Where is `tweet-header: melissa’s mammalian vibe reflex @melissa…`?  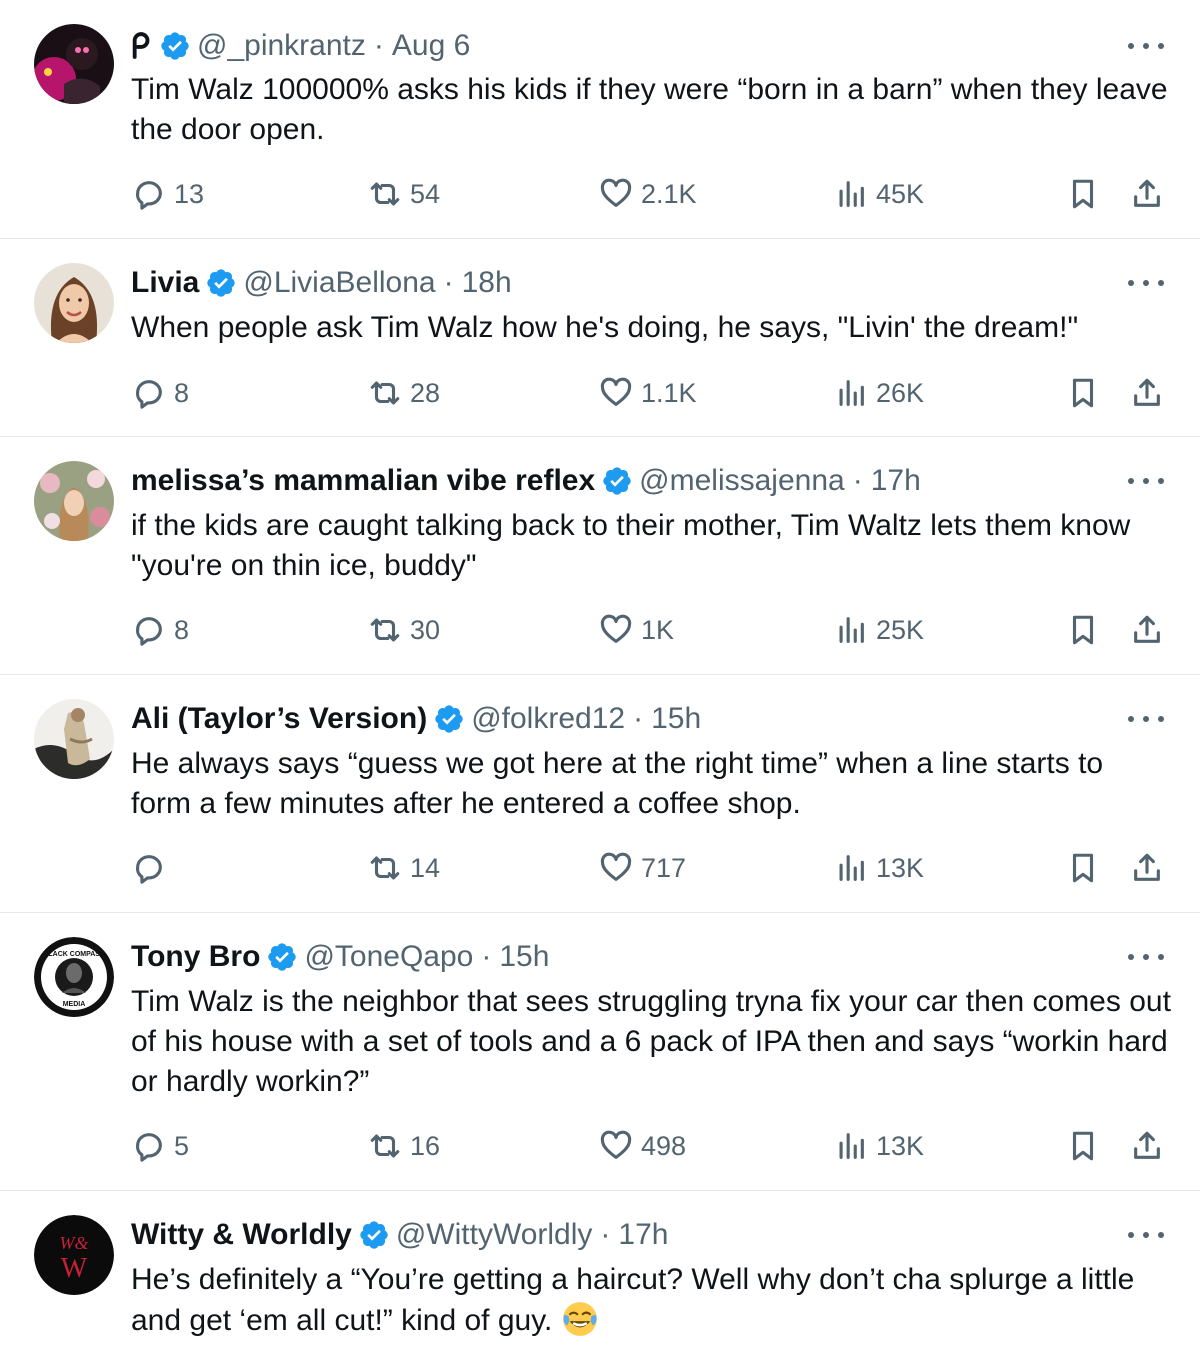
tweet-header: melissa’s mammalian vibe reflex @melissa… is located at coordinates (526, 481).